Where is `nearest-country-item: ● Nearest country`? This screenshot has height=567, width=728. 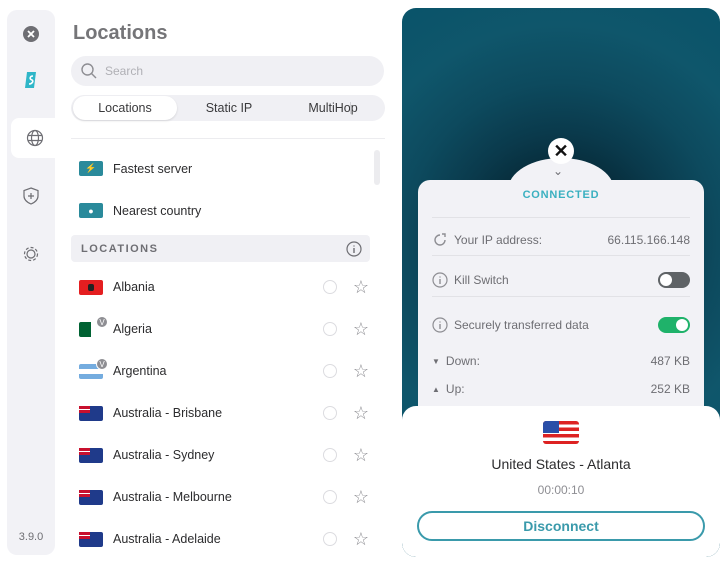 nearest-country-item: ● Nearest country is located at coordinates (140, 210).